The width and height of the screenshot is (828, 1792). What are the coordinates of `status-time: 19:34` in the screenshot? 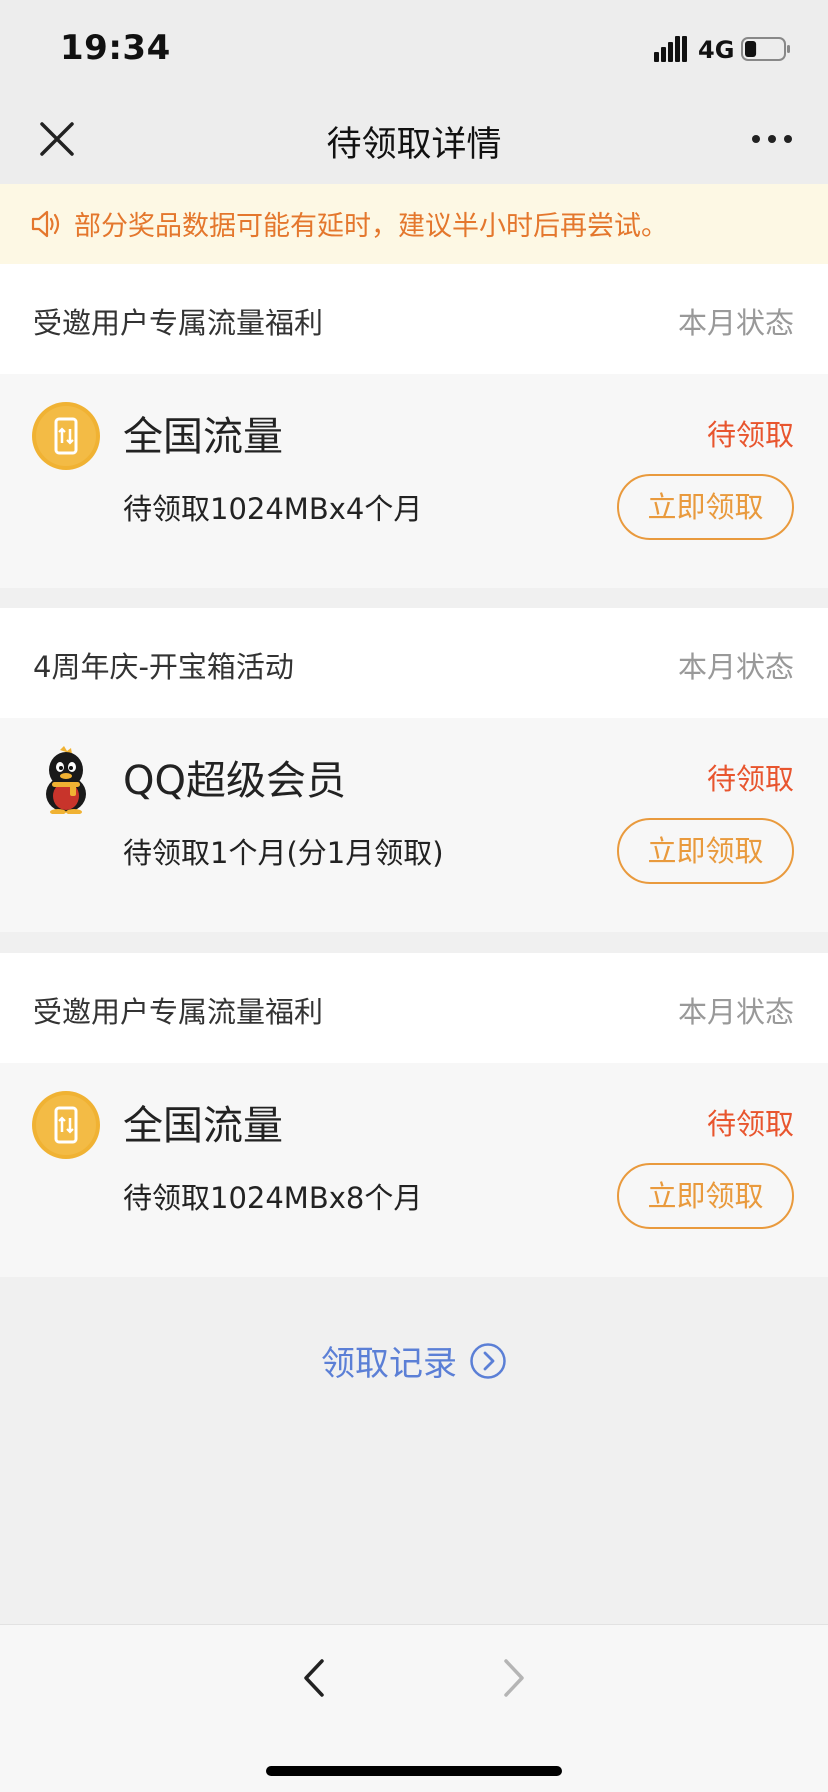 It's located at (115, 48).